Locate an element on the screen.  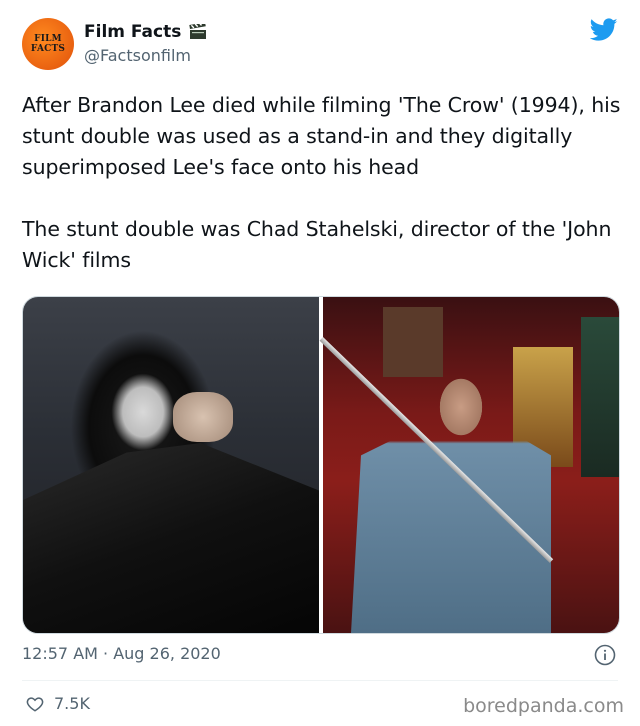
avatar: FILM FACTS is located at coordinates (48, 44).